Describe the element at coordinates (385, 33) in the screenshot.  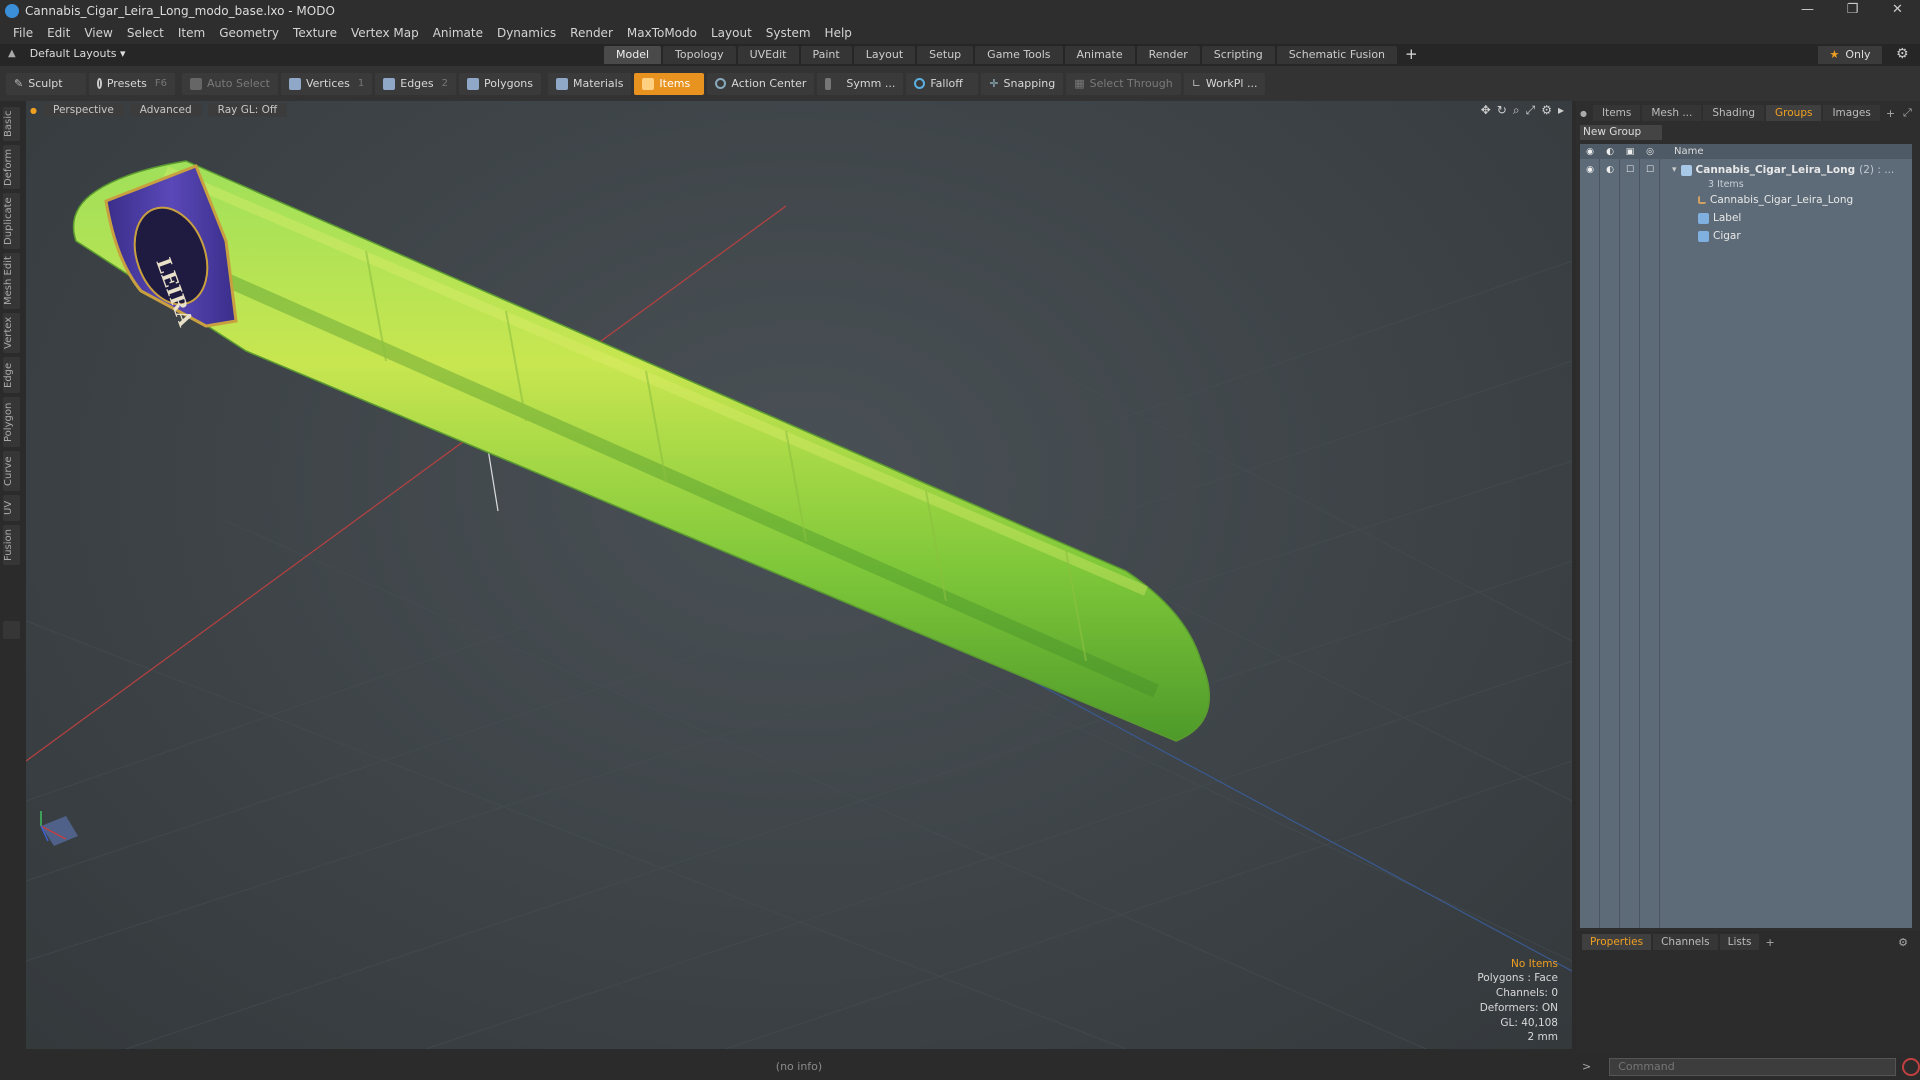
I see `menu-vertex-map: Vertex Map` at that location.